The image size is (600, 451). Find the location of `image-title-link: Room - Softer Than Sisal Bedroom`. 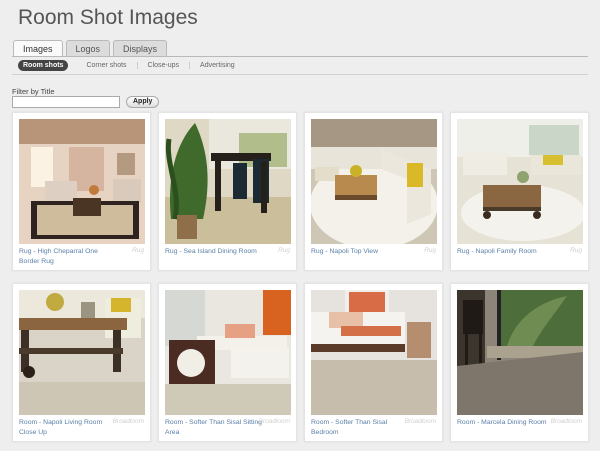

image-title-link: Room - Softer Than Sisal Bedroom is located at coordinates (361, 427).